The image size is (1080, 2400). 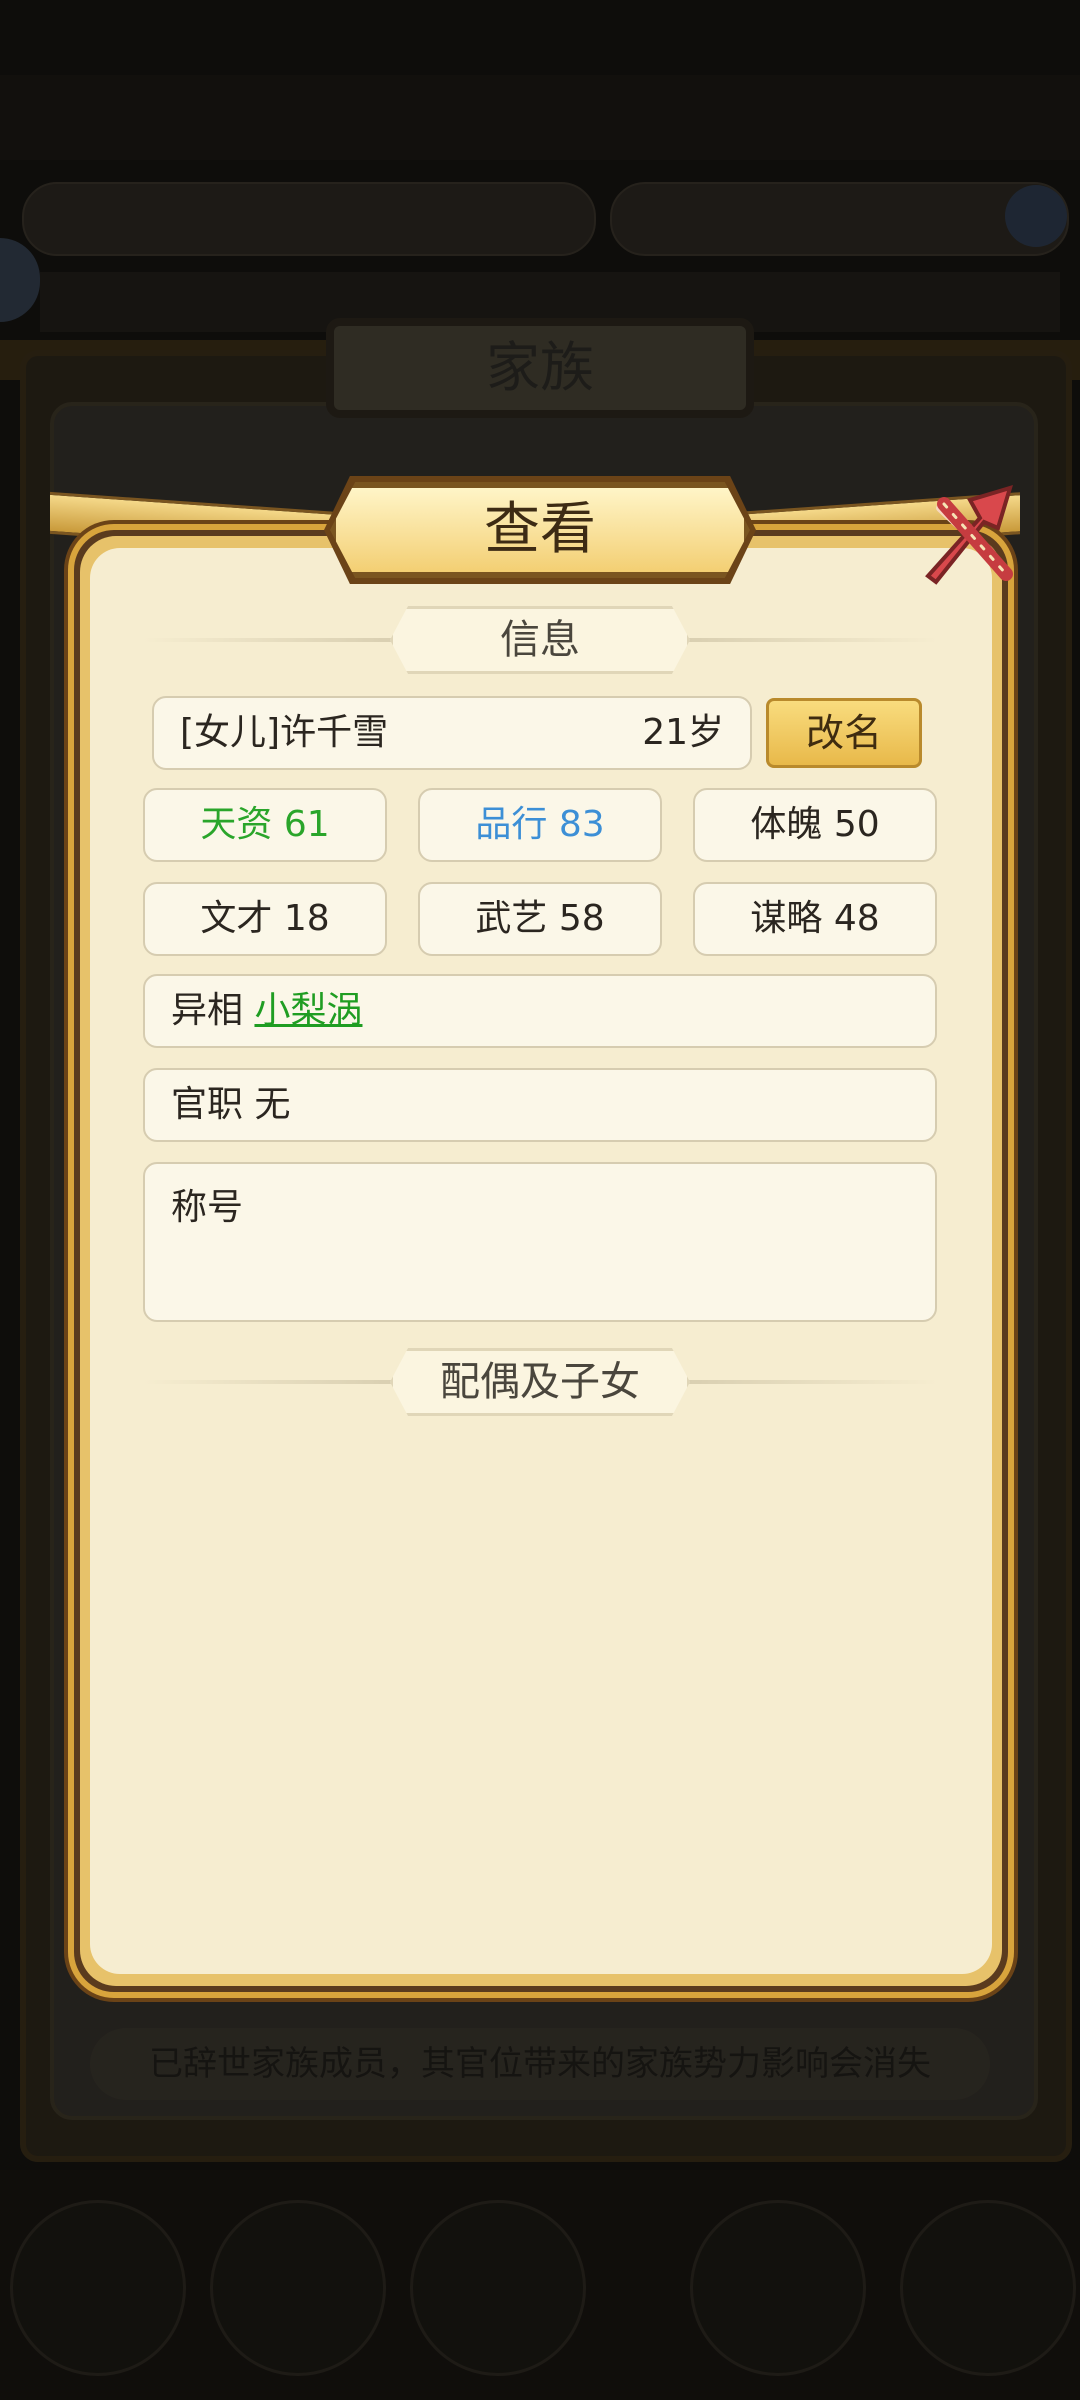 I want to click on stat-conduct: 品行 83, so click(x=540, y=825).